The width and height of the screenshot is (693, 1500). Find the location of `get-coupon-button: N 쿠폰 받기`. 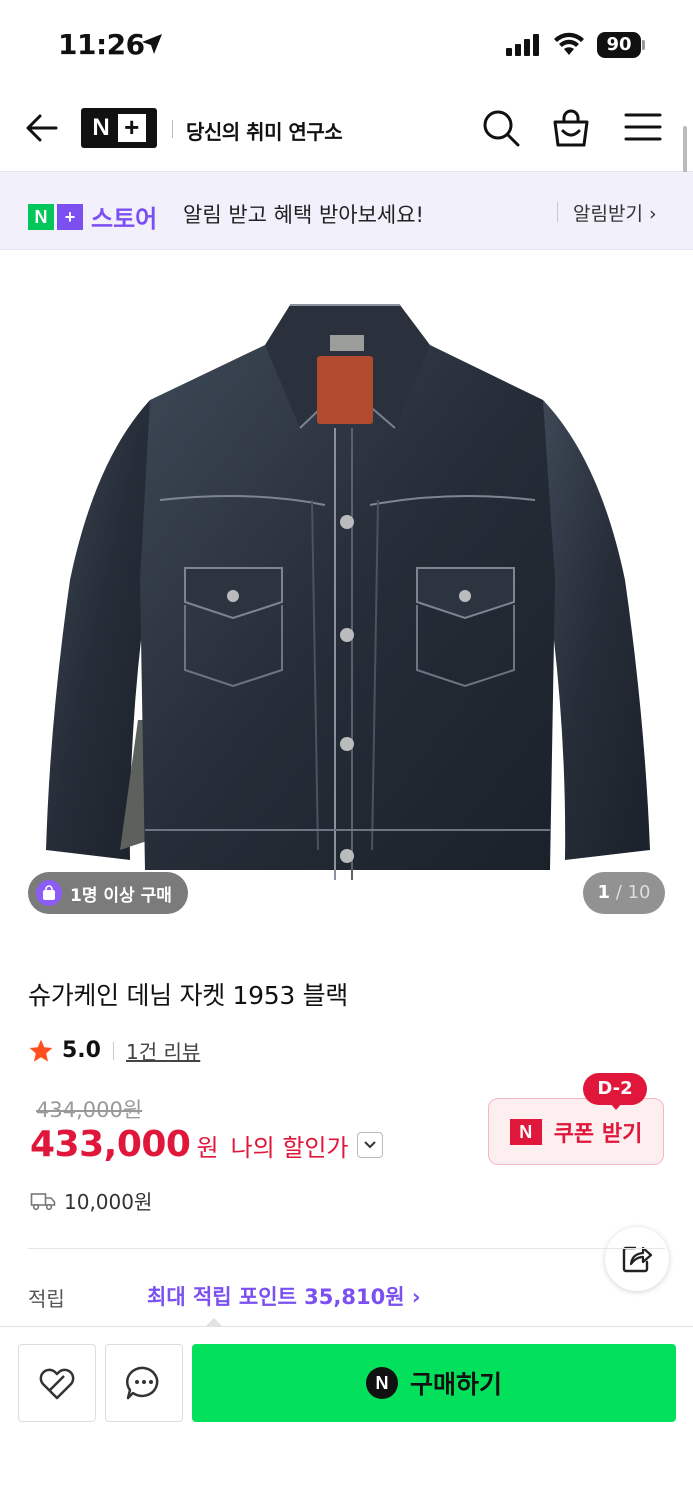

get-coupon-button: N 쿠폰 받기 is located at coordinates (576, 1131).